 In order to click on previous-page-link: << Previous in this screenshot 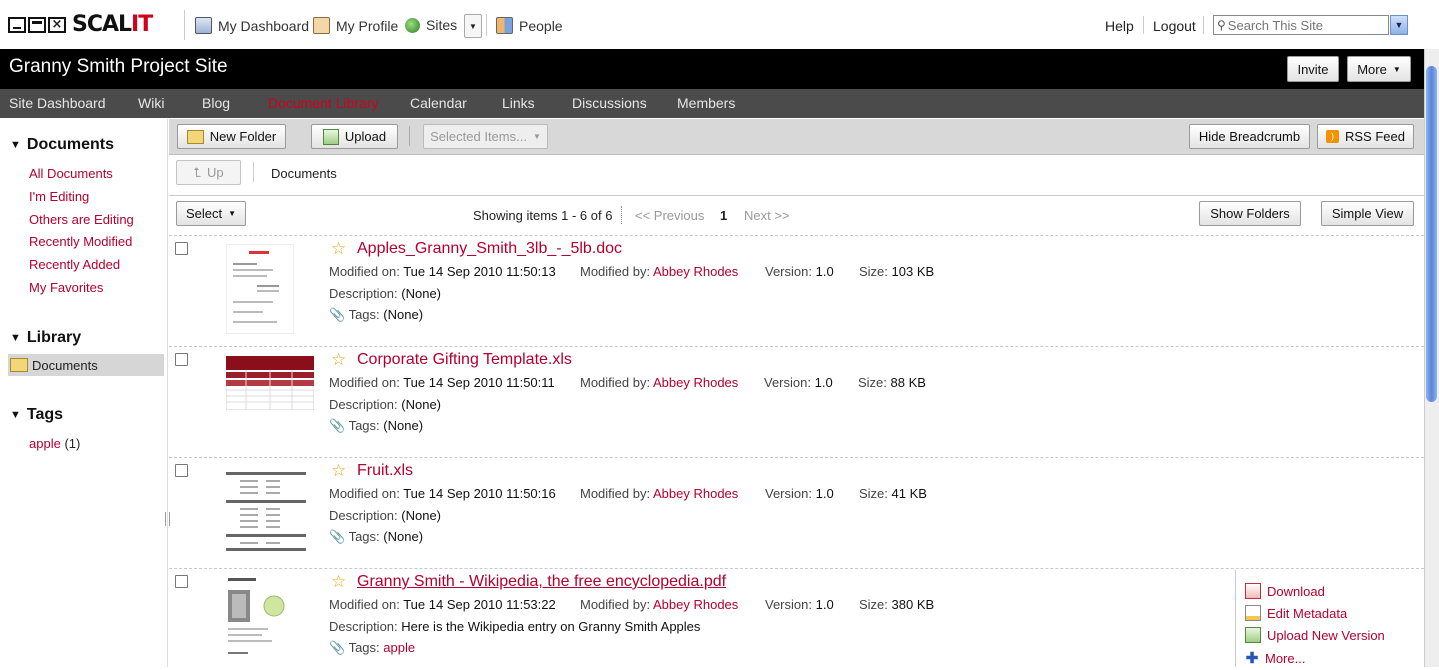, I will do `click(669, 215)`.